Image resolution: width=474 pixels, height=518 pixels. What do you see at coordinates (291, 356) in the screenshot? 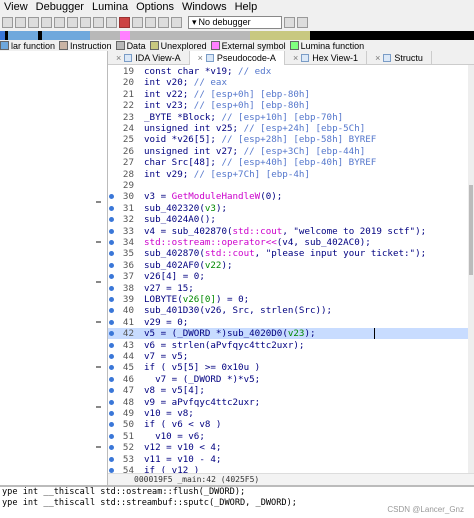
I see `code-line: 44 v7 = v5;` at bounding box center [291, 356].